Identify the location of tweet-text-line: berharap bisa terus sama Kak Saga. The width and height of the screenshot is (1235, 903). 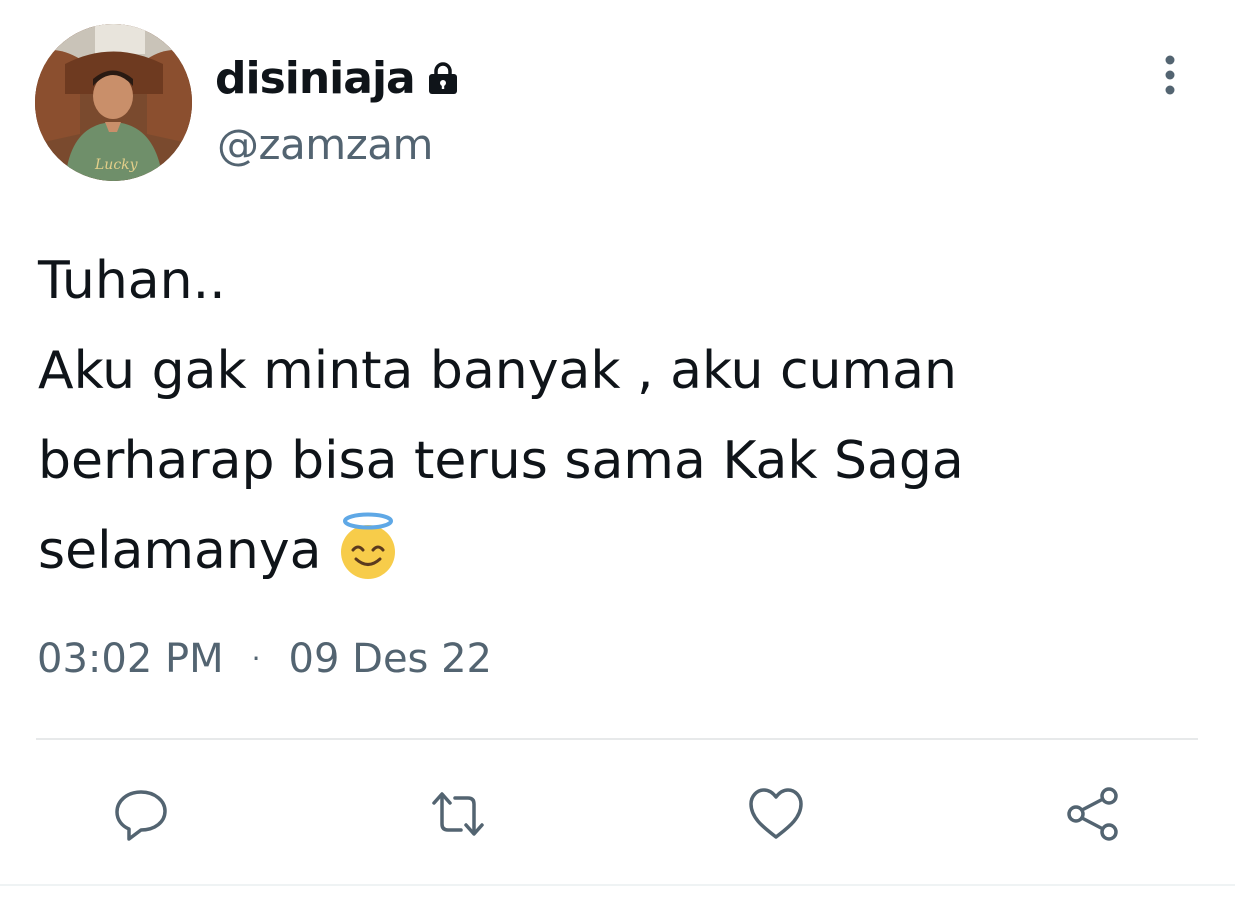
(501, 461).